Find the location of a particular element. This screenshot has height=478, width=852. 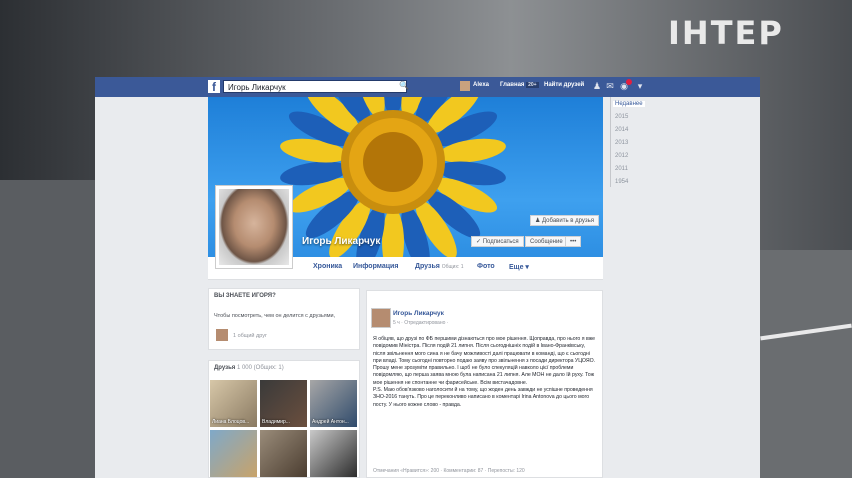

search-icon: 🔍 is located at coordinates (404, 85).